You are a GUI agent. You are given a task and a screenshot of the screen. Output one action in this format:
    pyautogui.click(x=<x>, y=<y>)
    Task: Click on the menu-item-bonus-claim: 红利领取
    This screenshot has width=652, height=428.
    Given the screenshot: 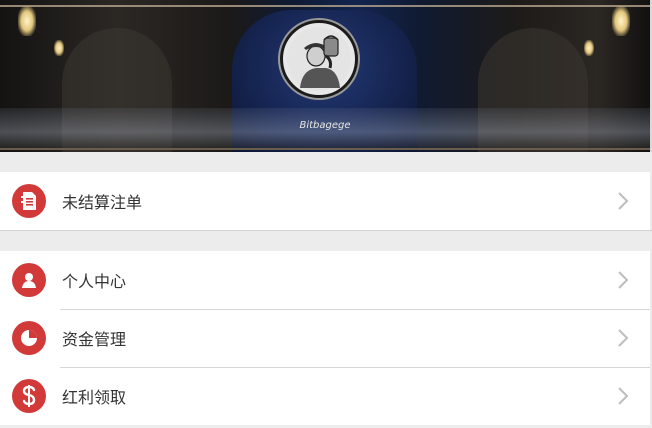 What is the action you would take?
    pyautogui.click(x=325, y=396)
    